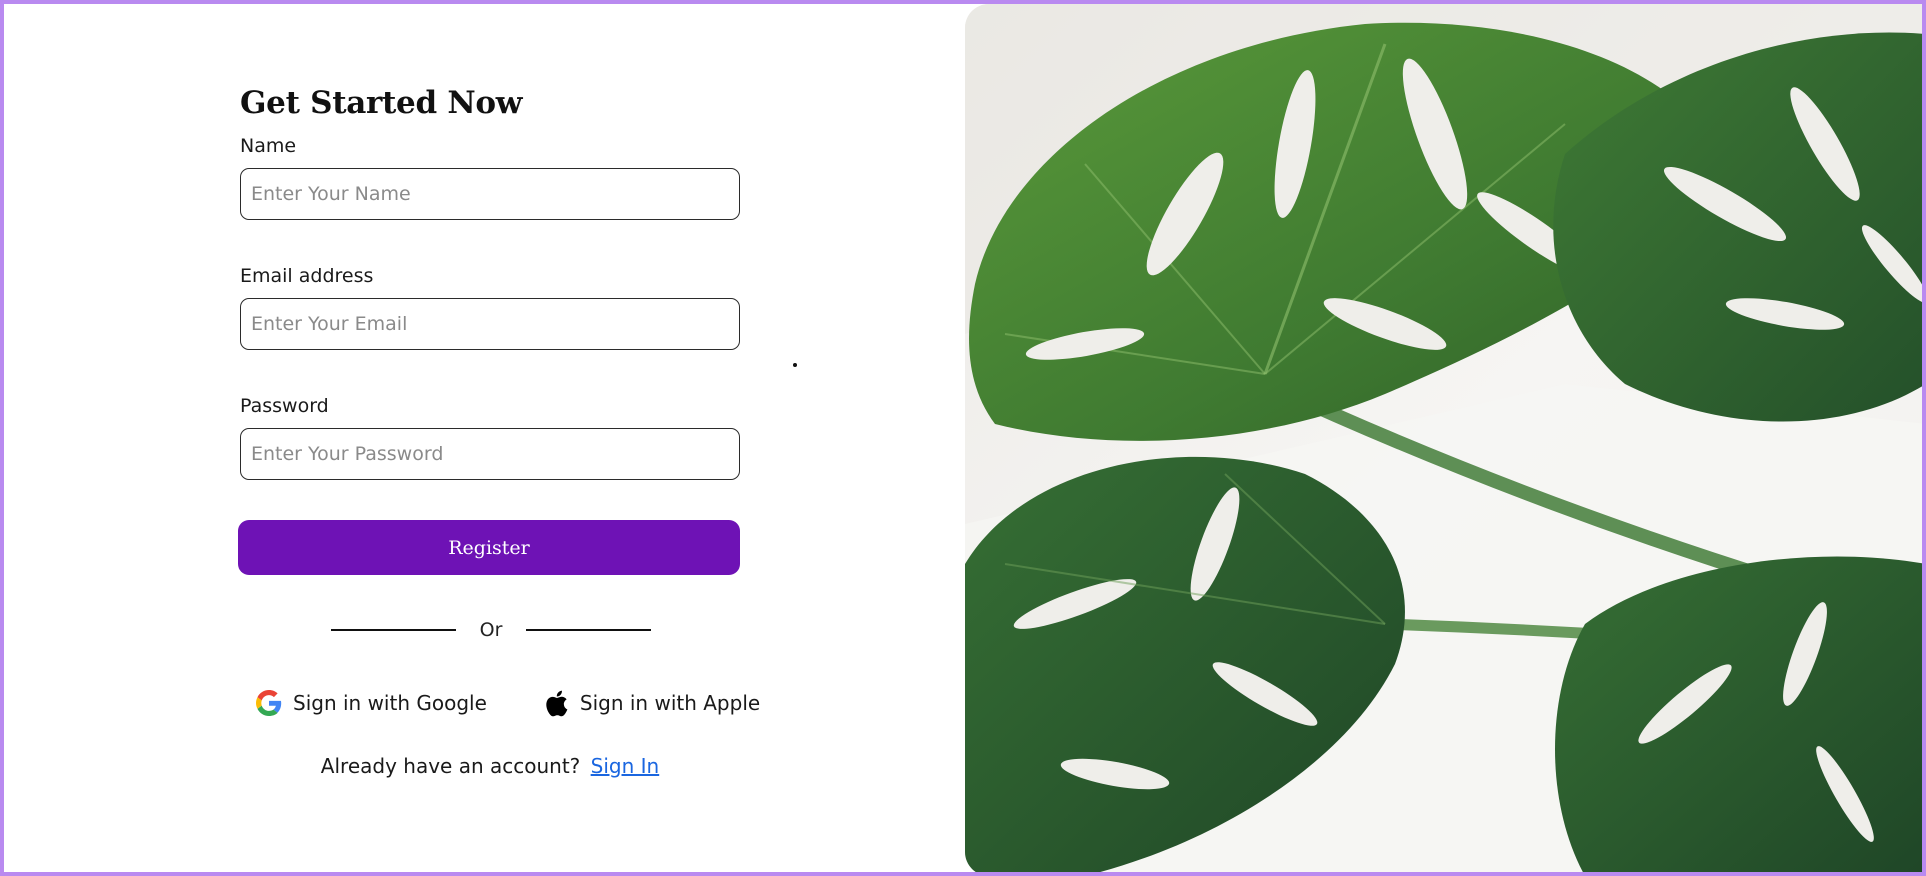 This screenshot has width=1926, height=876. What do you see at coordinates (589, 630) in the screenshot?
I see `divider-line-right` at bounding box center [589, 630].